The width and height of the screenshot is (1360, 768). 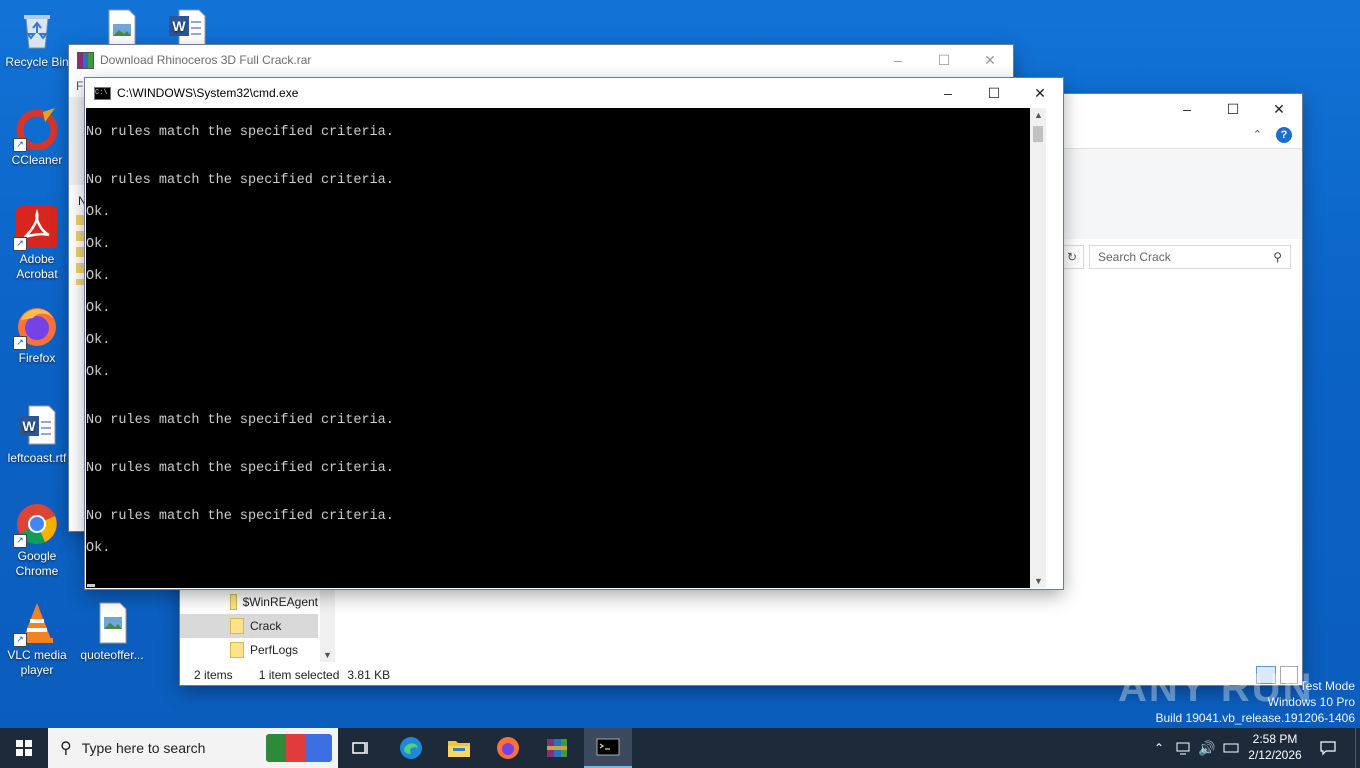 What do you see at coordinates (1038, 134) in the screenshot?
I see `scroll-thumb` at bounding box center [1038, 134].